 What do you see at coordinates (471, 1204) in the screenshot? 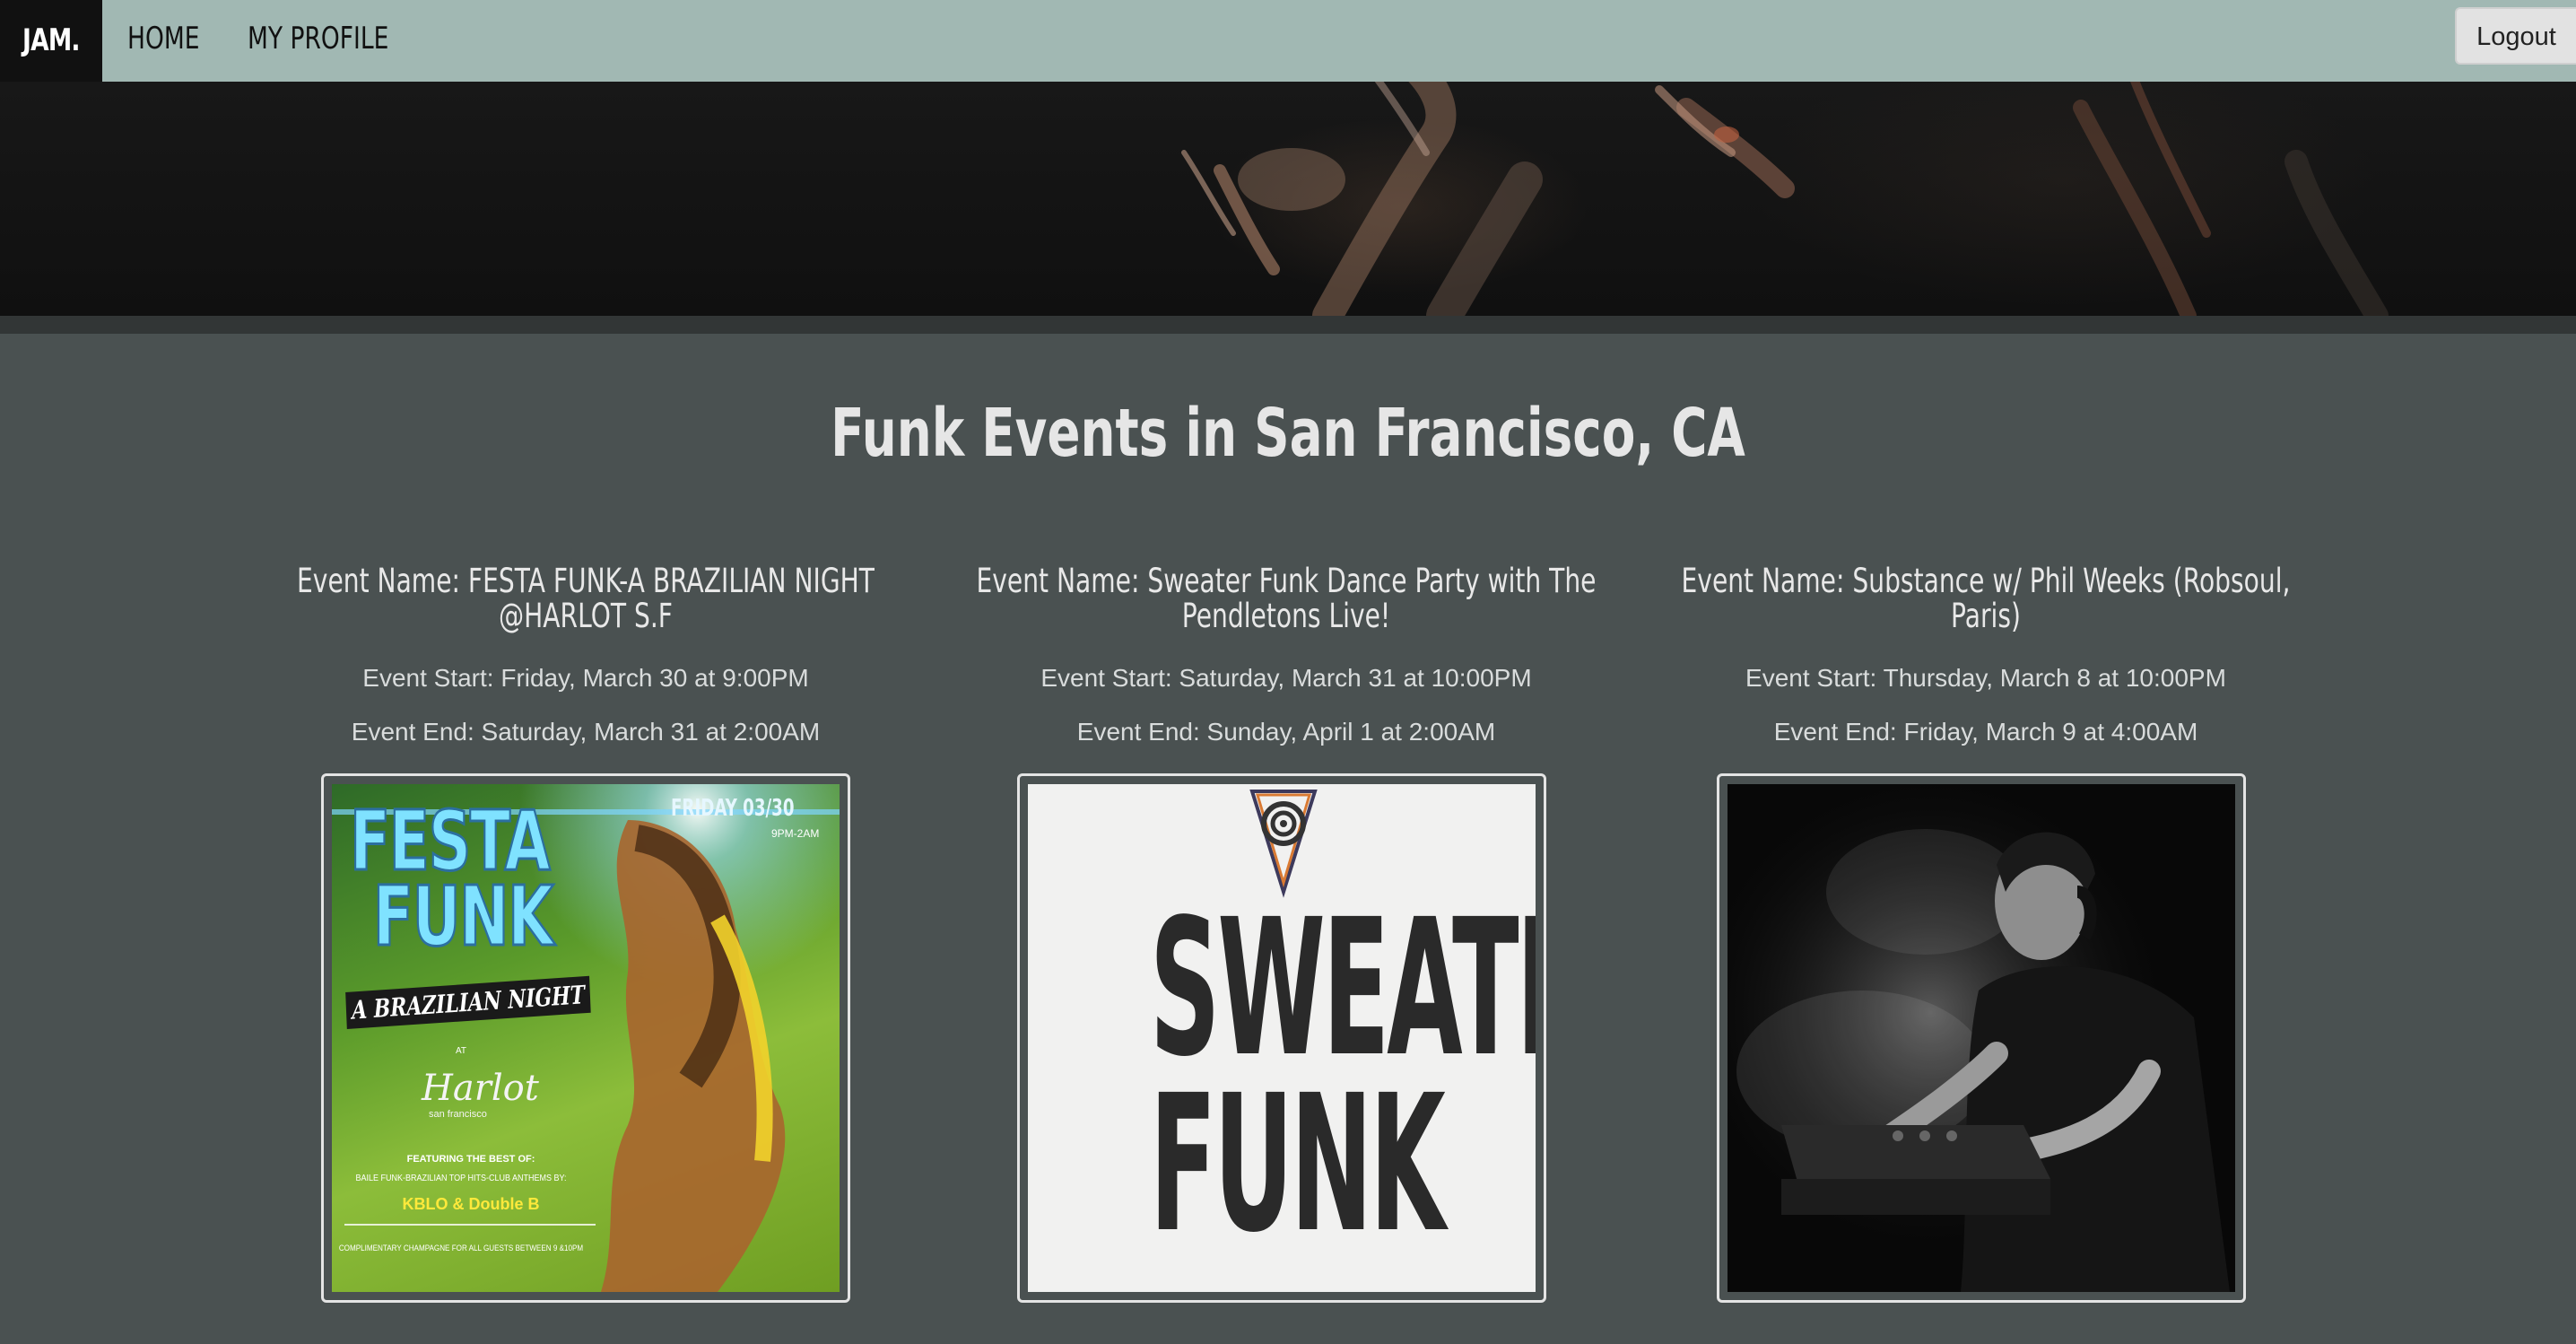
I see `poster-djs: KBLO & Double B` at bounding box center [471, 1204].